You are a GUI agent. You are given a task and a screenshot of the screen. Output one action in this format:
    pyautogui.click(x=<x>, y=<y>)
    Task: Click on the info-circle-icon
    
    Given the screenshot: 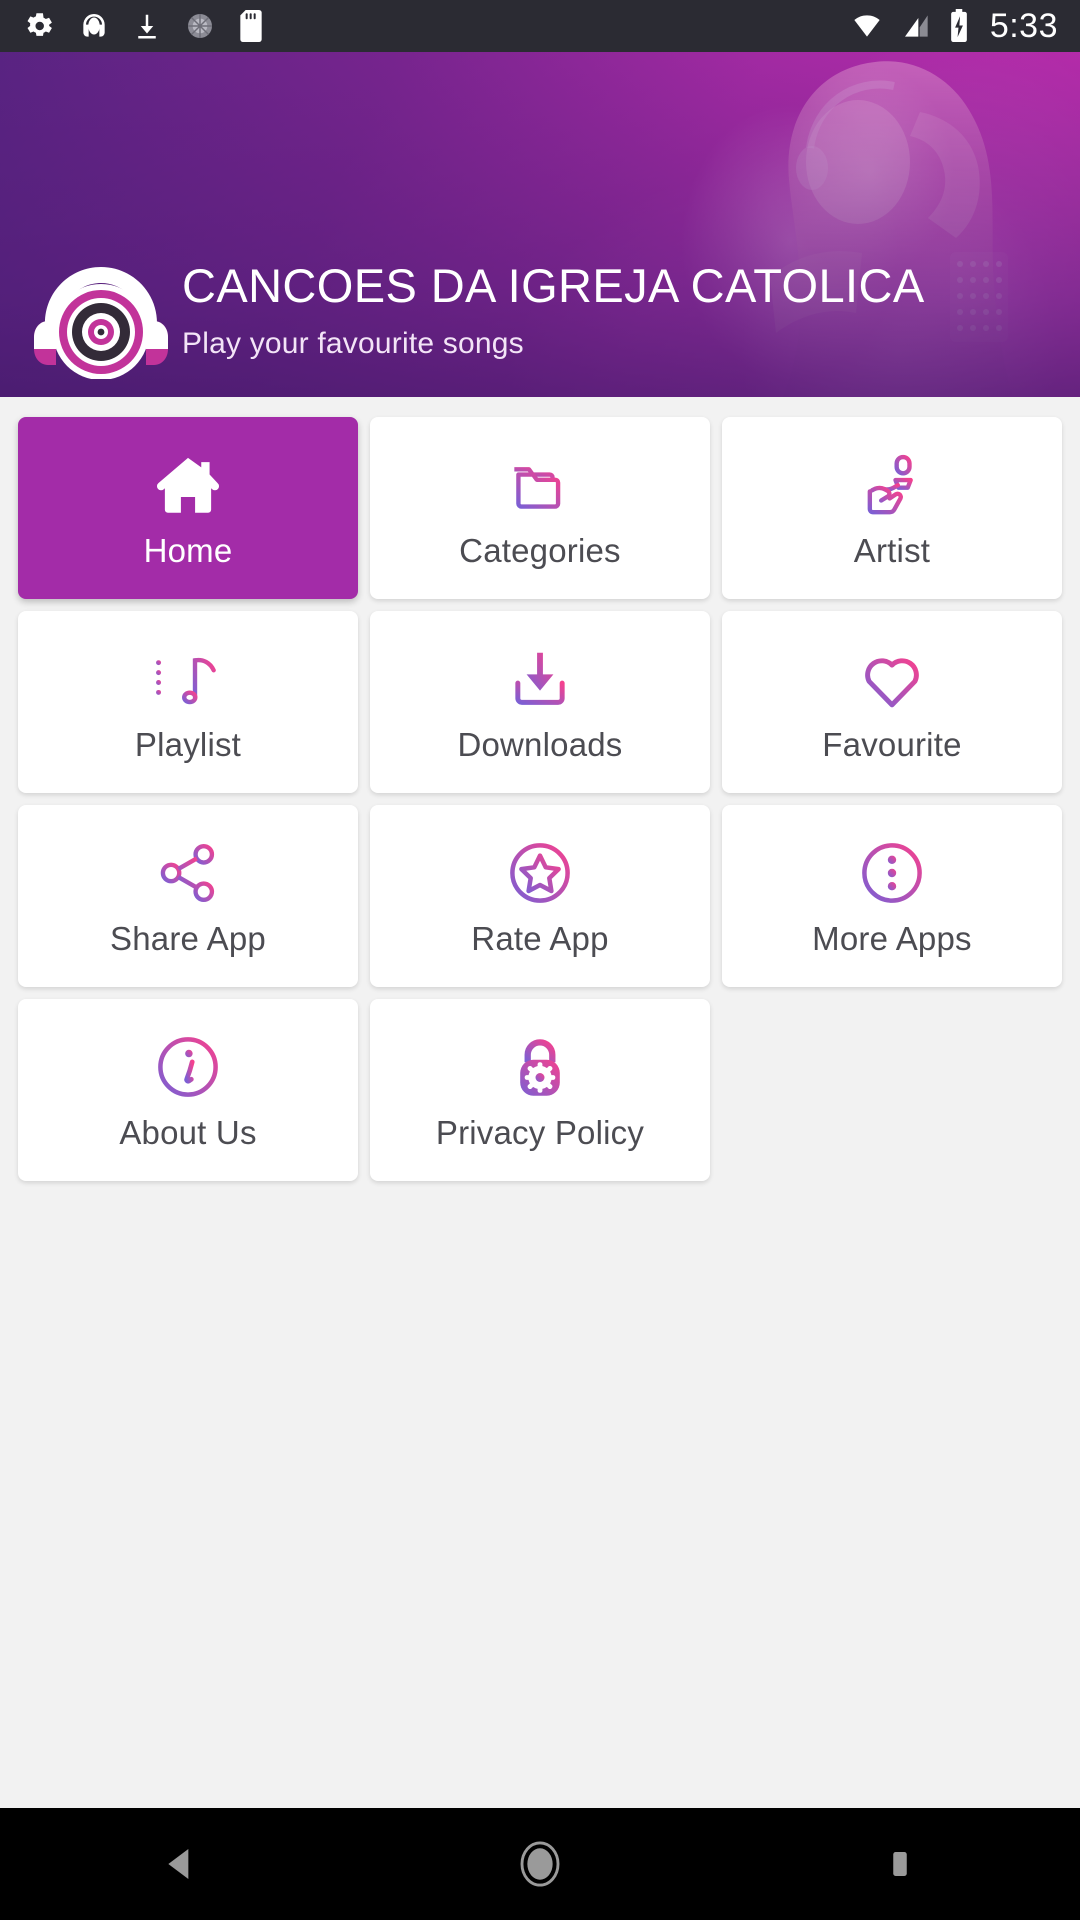 What is the action you would take?
    pyautogui.click(x=188, y=1067)
    